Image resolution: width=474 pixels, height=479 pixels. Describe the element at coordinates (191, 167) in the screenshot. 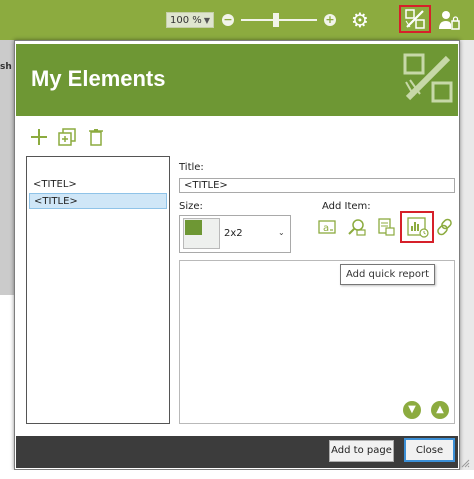

I see `title-label: Title:` at that location.